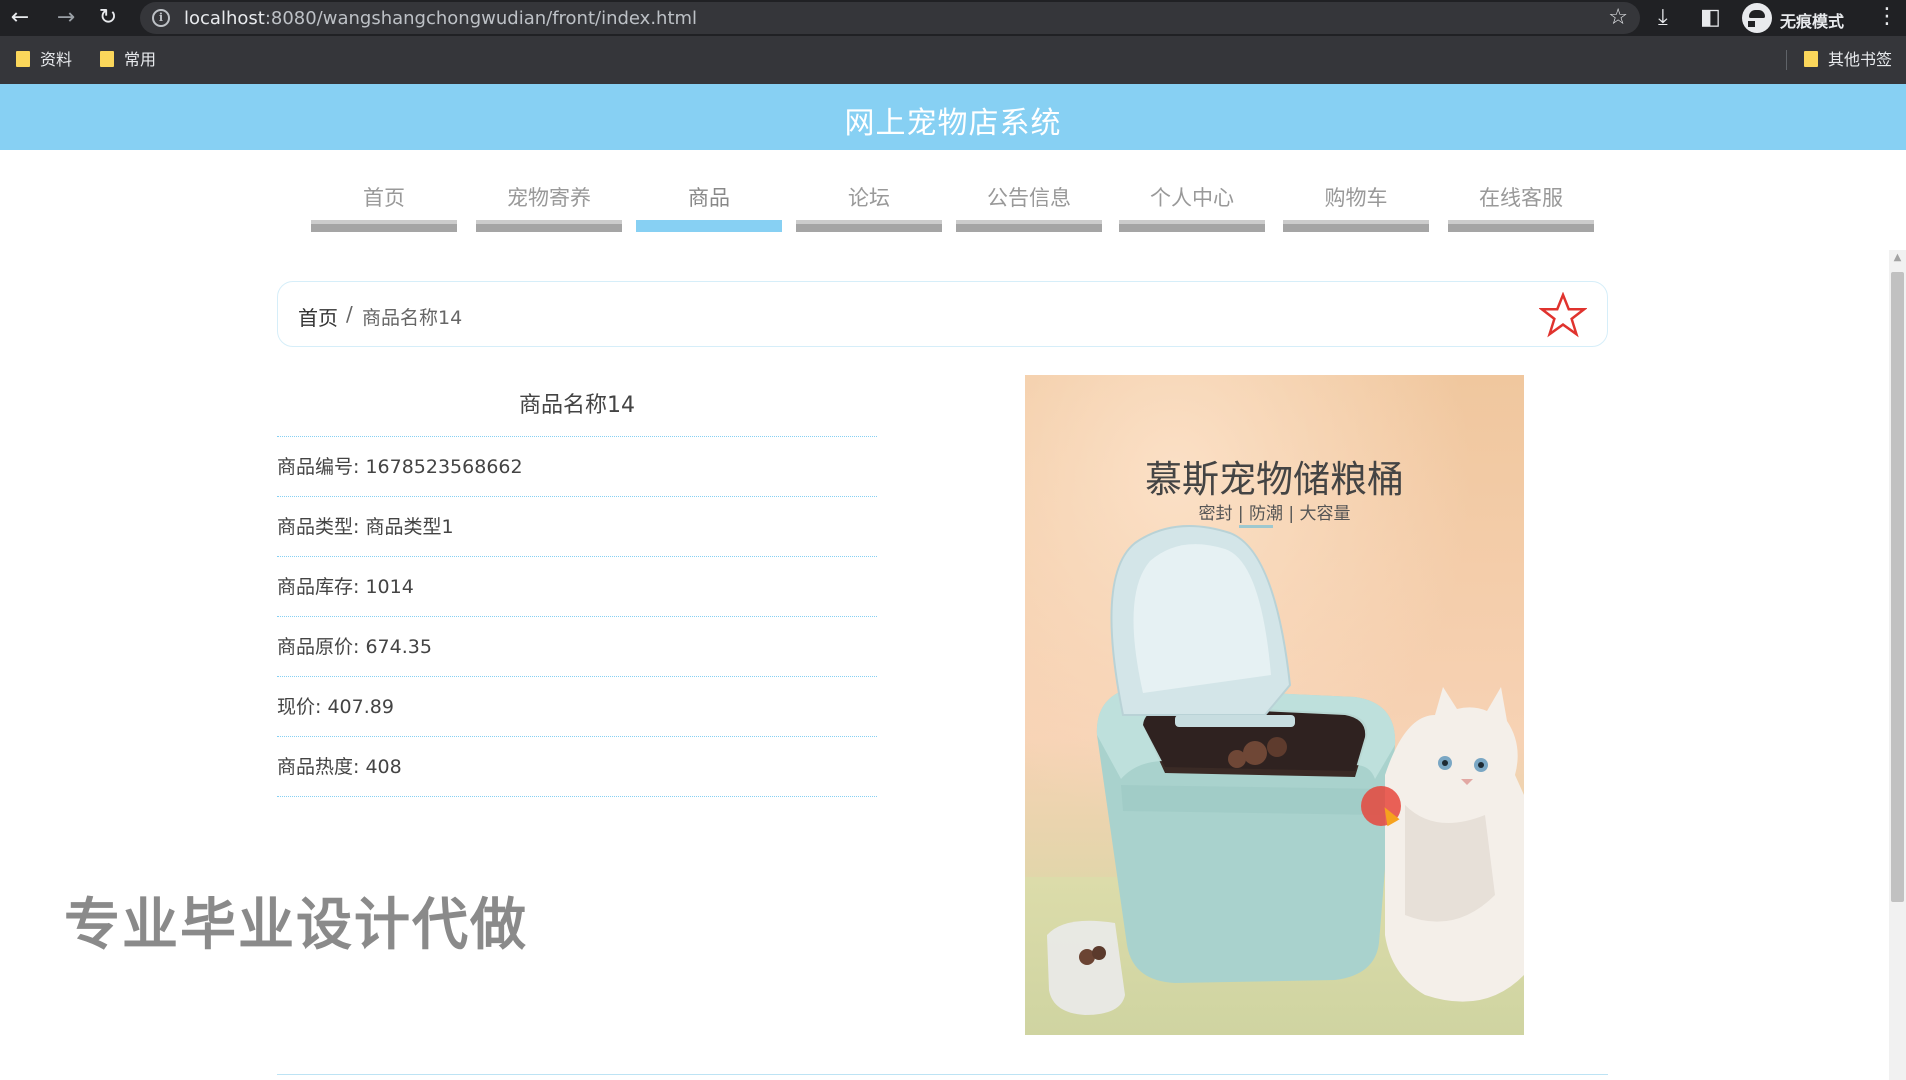 The image size is (1906, 1080). I want to click on product-field: 商品编号: 1678523568662, so click(577, 467).